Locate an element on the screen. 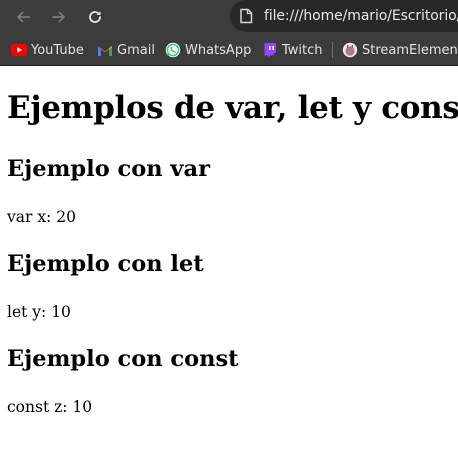 The height and width of the screenshot is (449, 458). back-button is located at coordinates (23, 17).